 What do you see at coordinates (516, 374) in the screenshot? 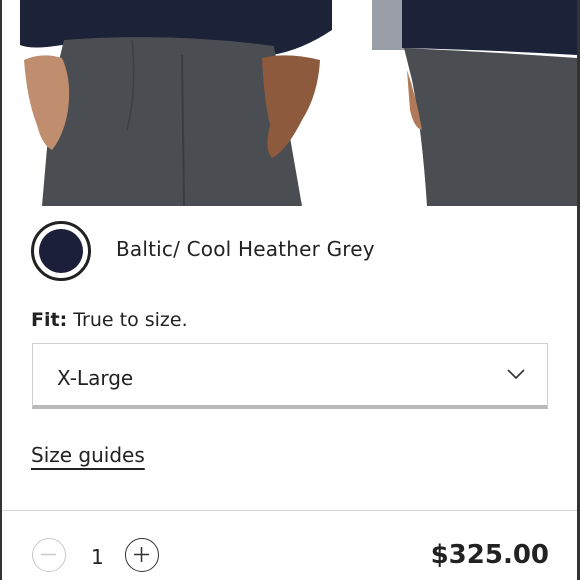
I see `chevron-down-icon` at bounding box center [516, 374].